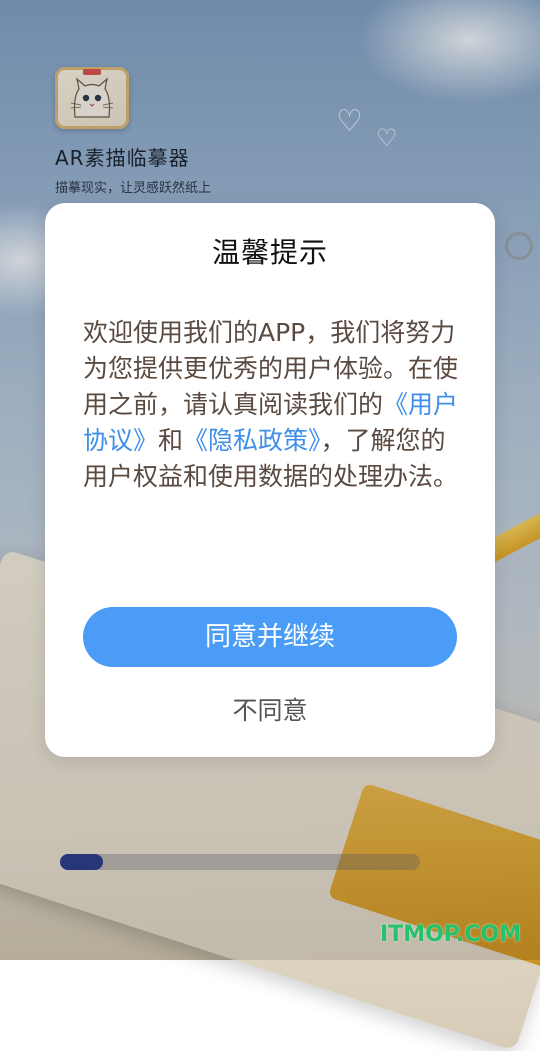  I want to click on agree-and-continue-button: 同意并继续, so click(270, 637).